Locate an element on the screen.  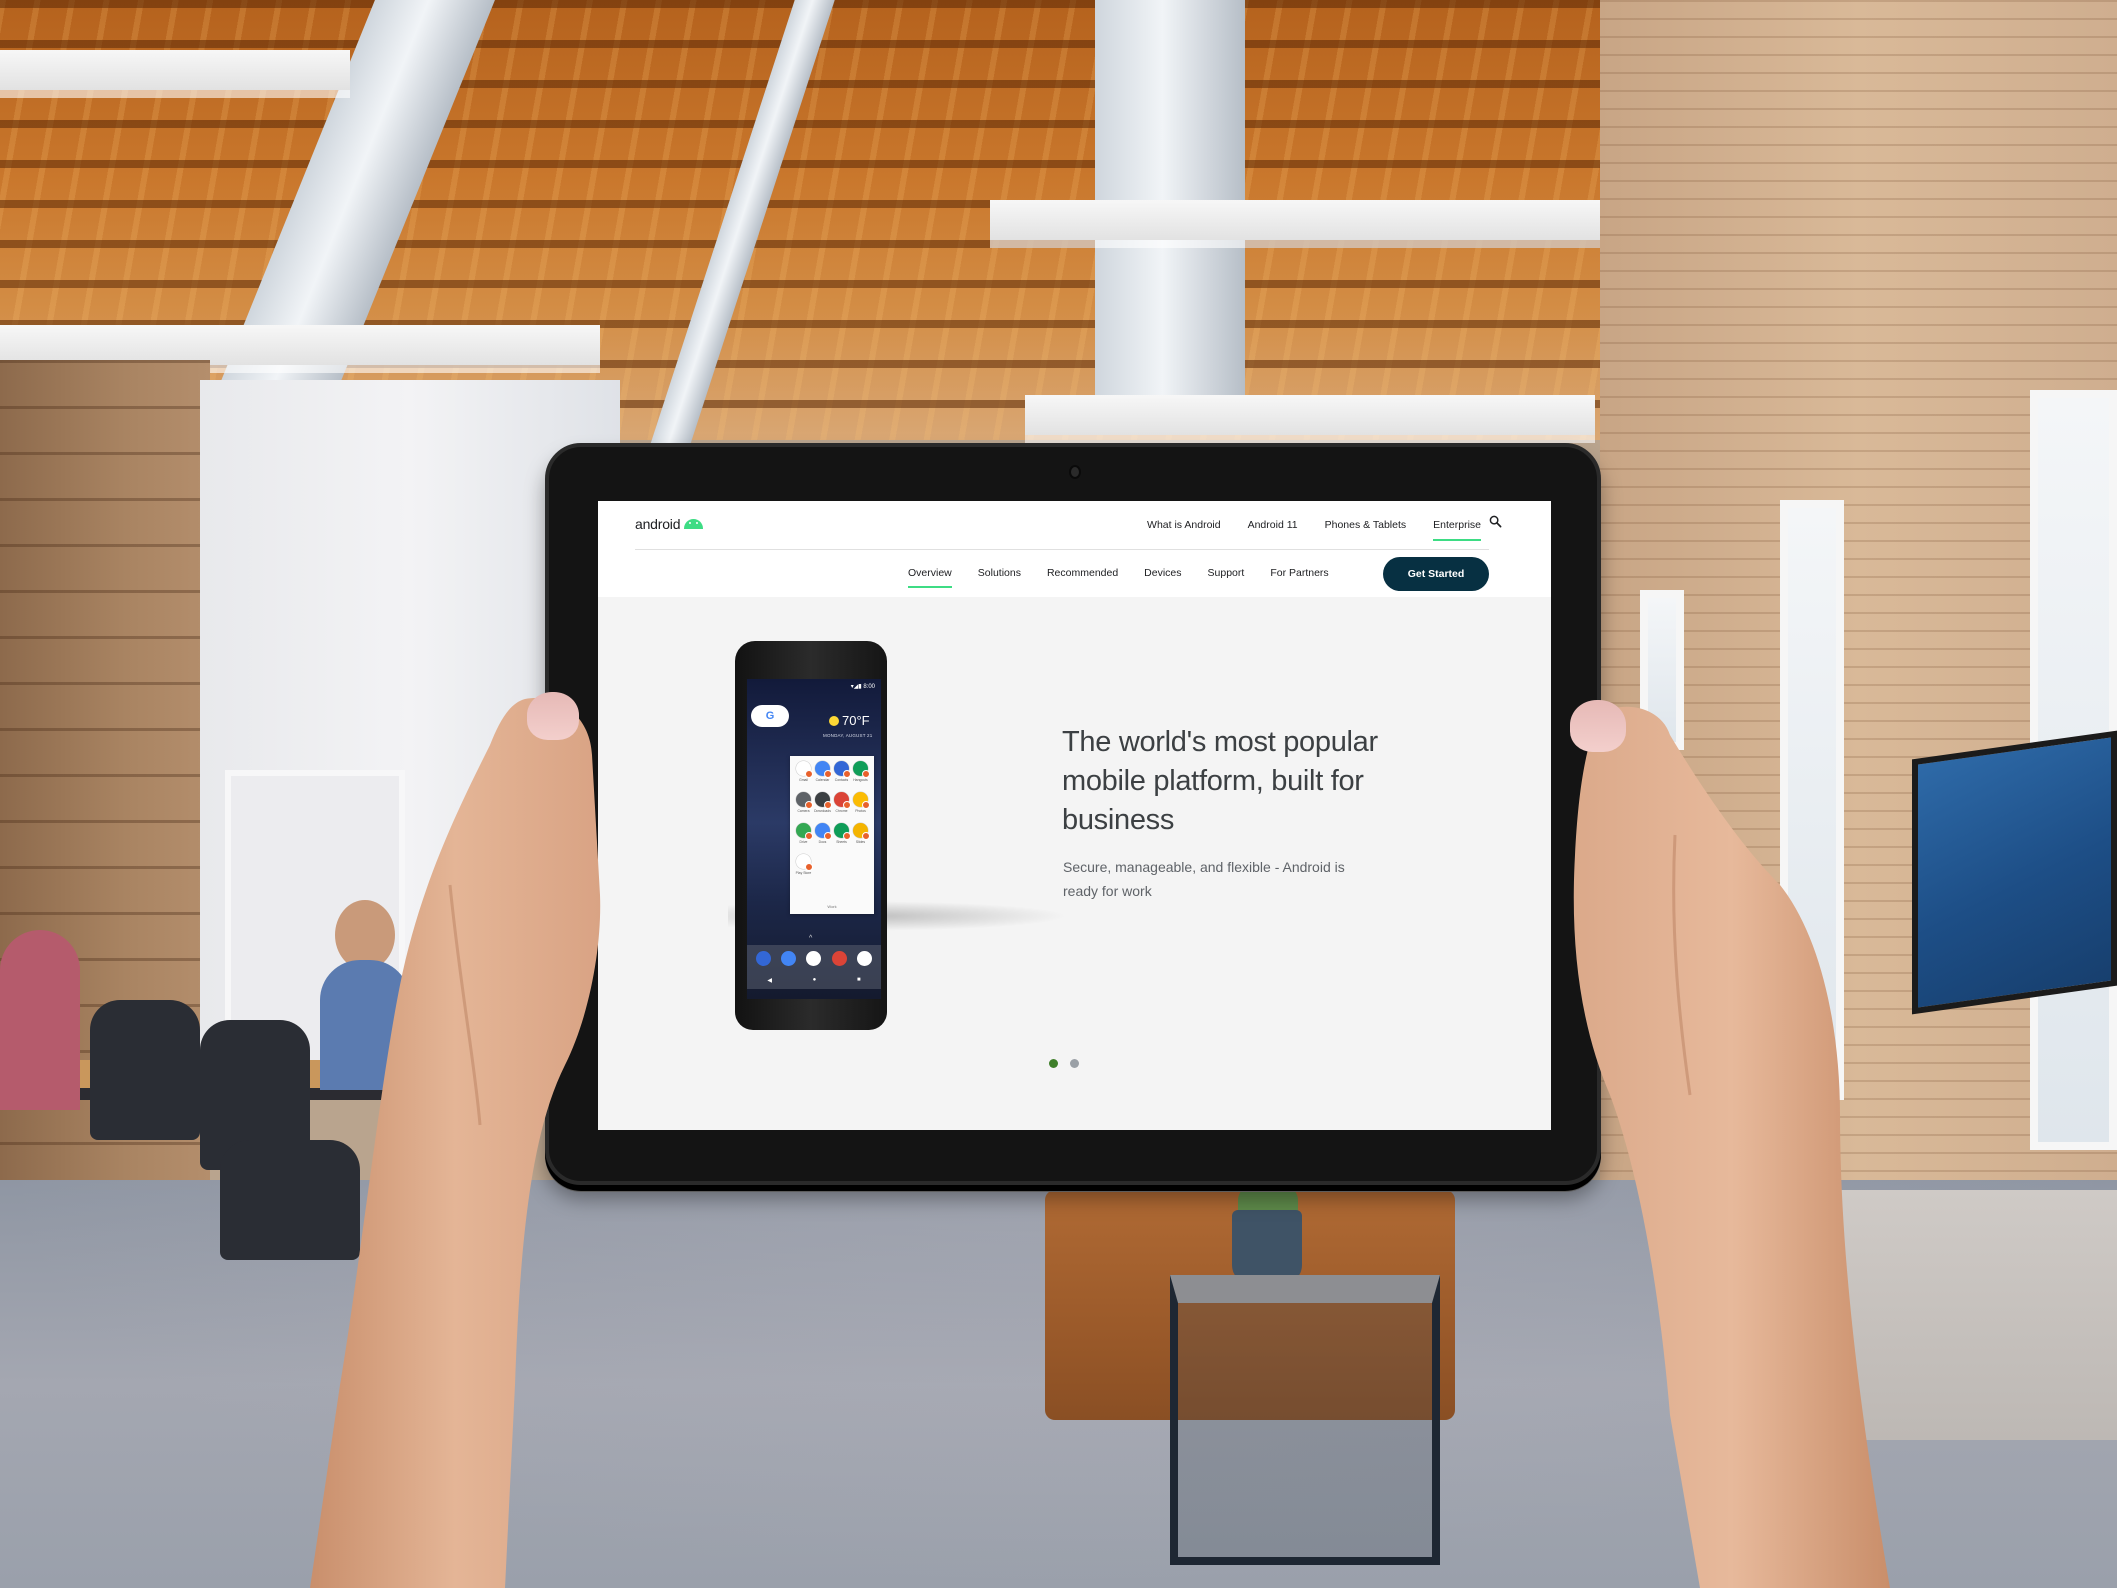
camera-icon is located at coordinates (804, 800).